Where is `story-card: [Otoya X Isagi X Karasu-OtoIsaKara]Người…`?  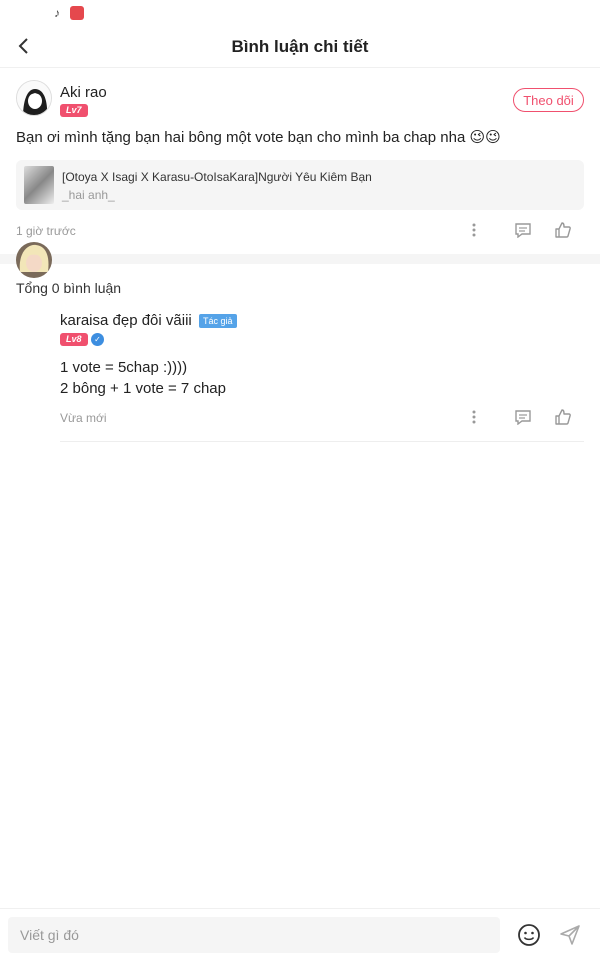 story-card: [Otoya X Isagi X Karasu-OtoIsaKara]Người… is located at coordinates (300, 185).